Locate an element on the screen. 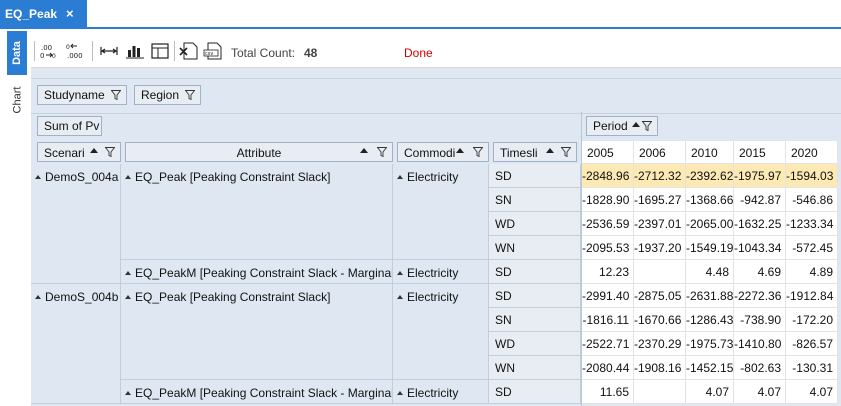  data-cell: -1452.15 is located at coordinates (710, 368).